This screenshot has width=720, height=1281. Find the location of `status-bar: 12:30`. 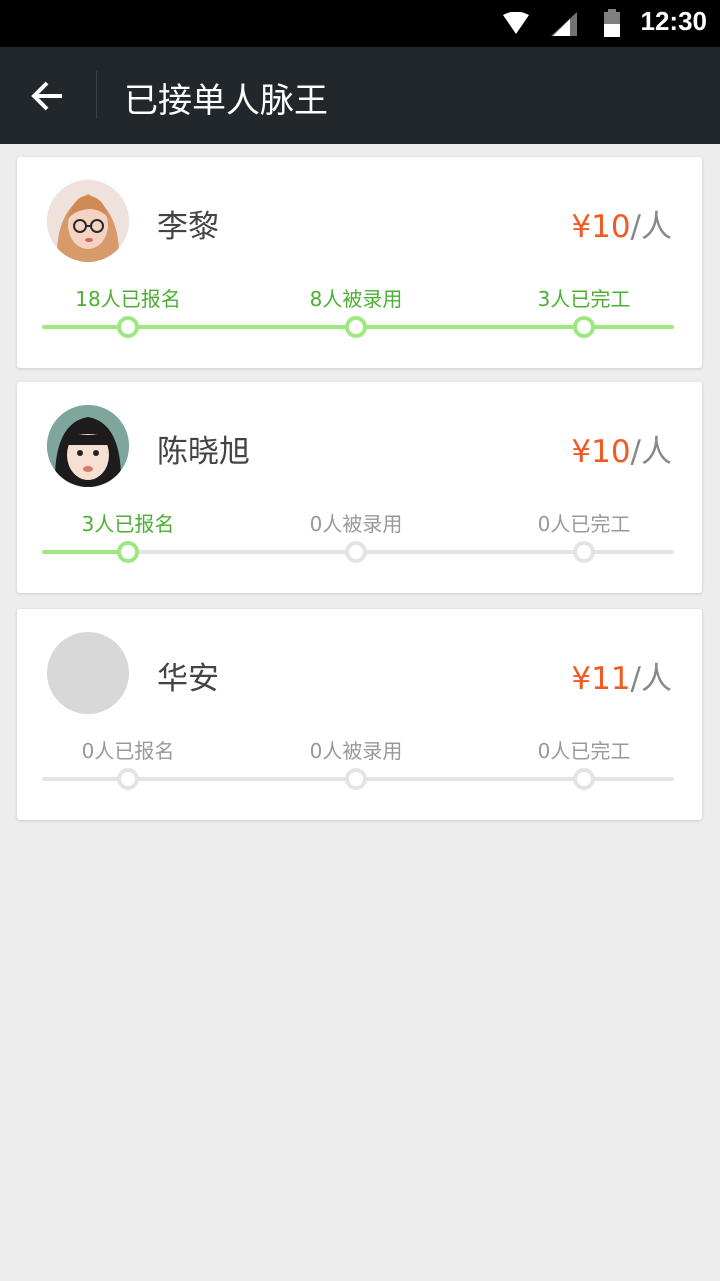

status-bar: 12:30 is located at coordinates (360, 23).